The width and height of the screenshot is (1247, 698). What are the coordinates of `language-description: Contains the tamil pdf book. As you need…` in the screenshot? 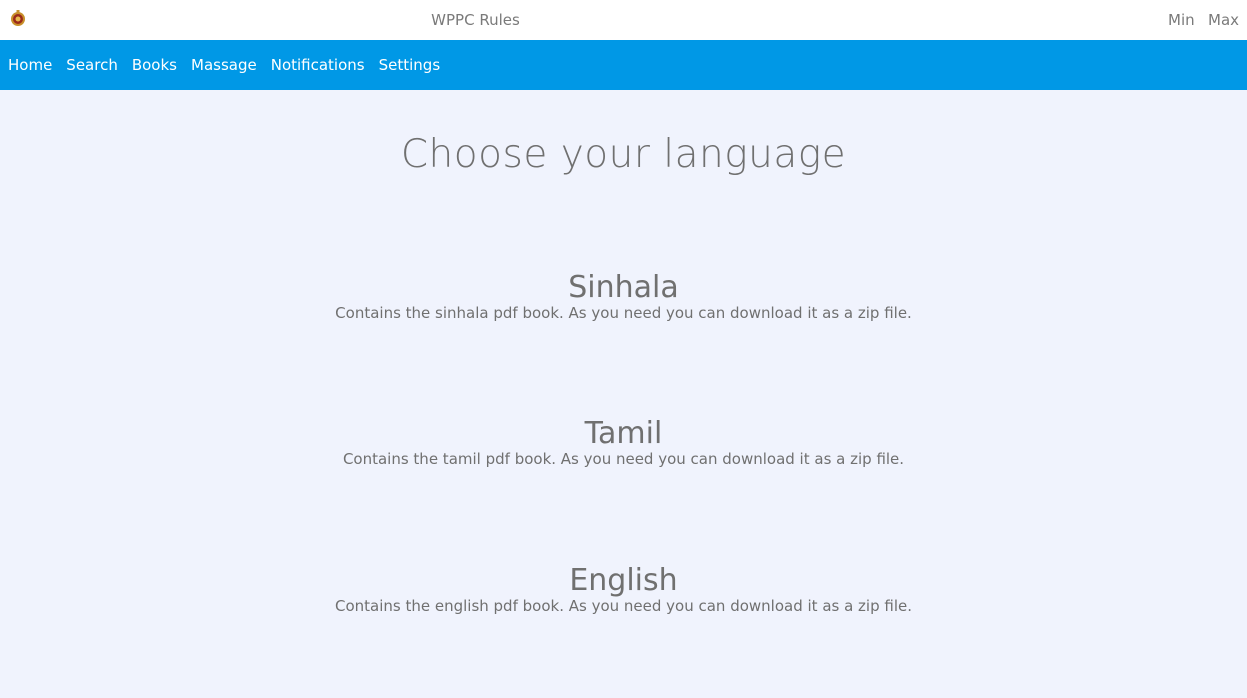 It's located at (623, 459).